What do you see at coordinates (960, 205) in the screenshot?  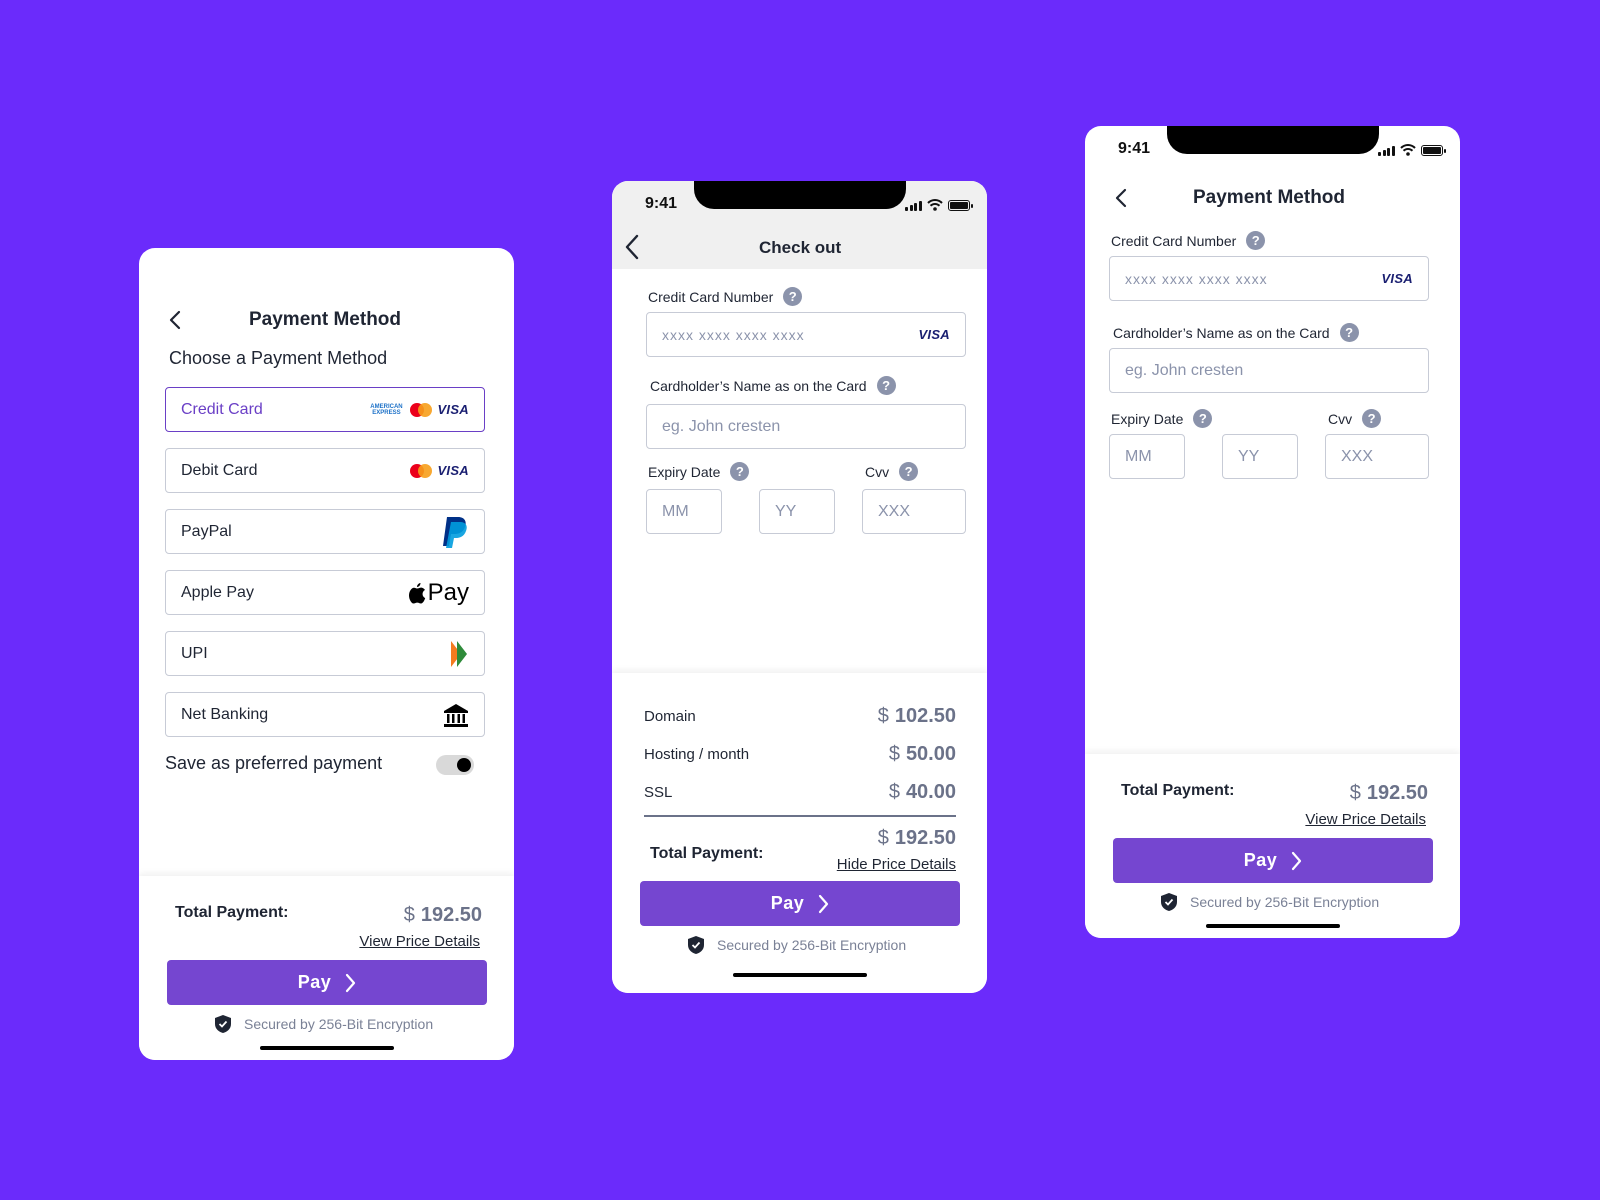 I see `battery-icon` at bounding box center [960, 205].